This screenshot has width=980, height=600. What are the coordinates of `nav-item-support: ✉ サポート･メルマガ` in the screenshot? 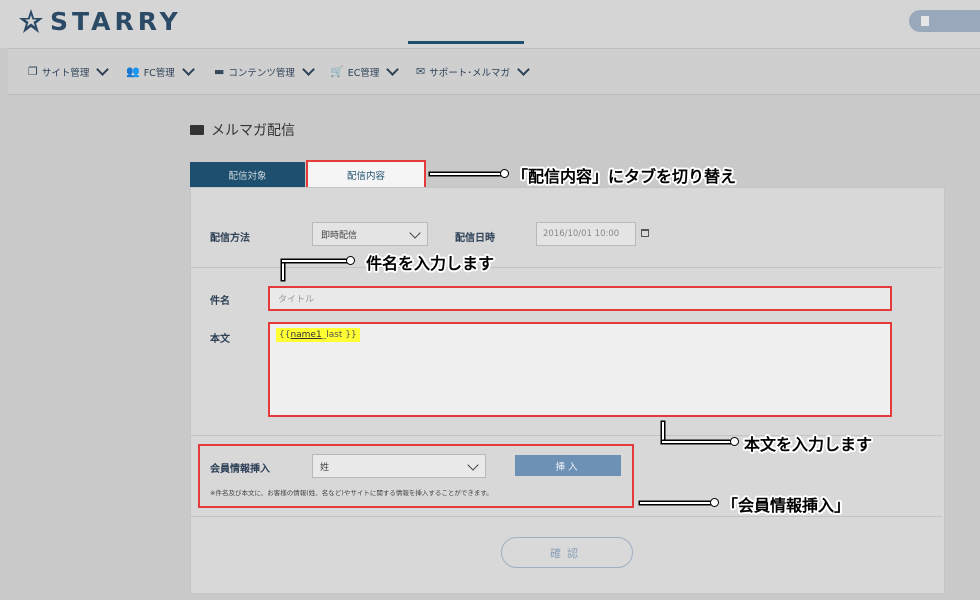 It's located at (473, 71).